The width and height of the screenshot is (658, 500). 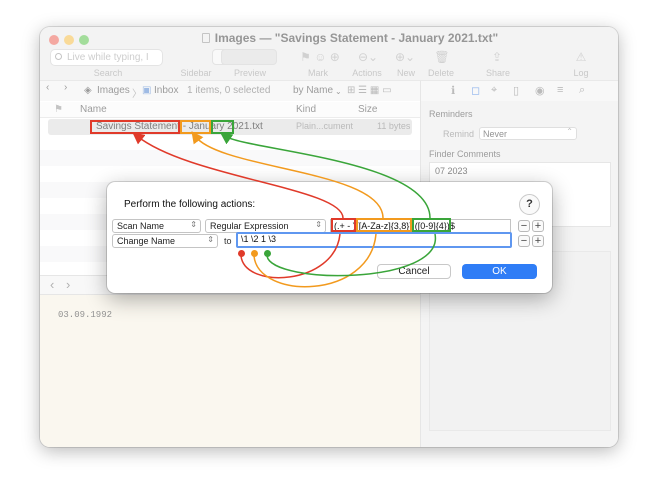 What do you see at coordinates (431, 225) in the screenshot?
I see `pattern-group-box-green` at bounding box center [431, 225].